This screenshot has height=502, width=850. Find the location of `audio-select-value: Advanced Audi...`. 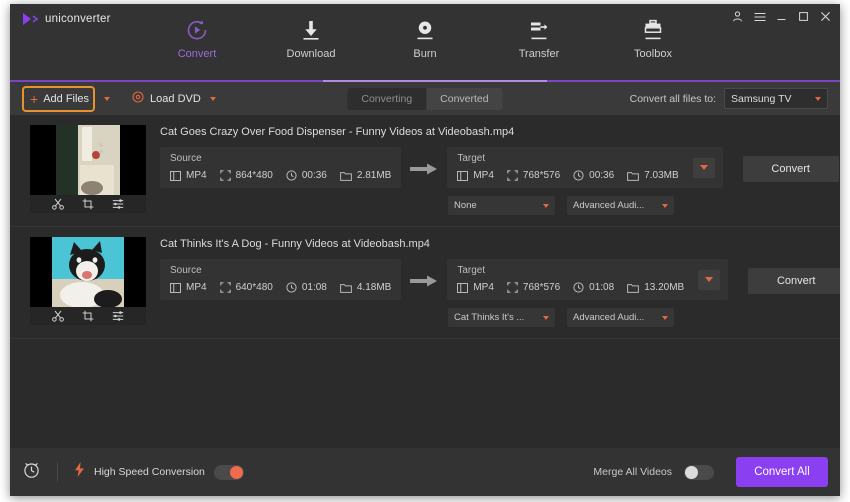

audio-select-value: Advanced Audi... is located at coordinates (609, 205).